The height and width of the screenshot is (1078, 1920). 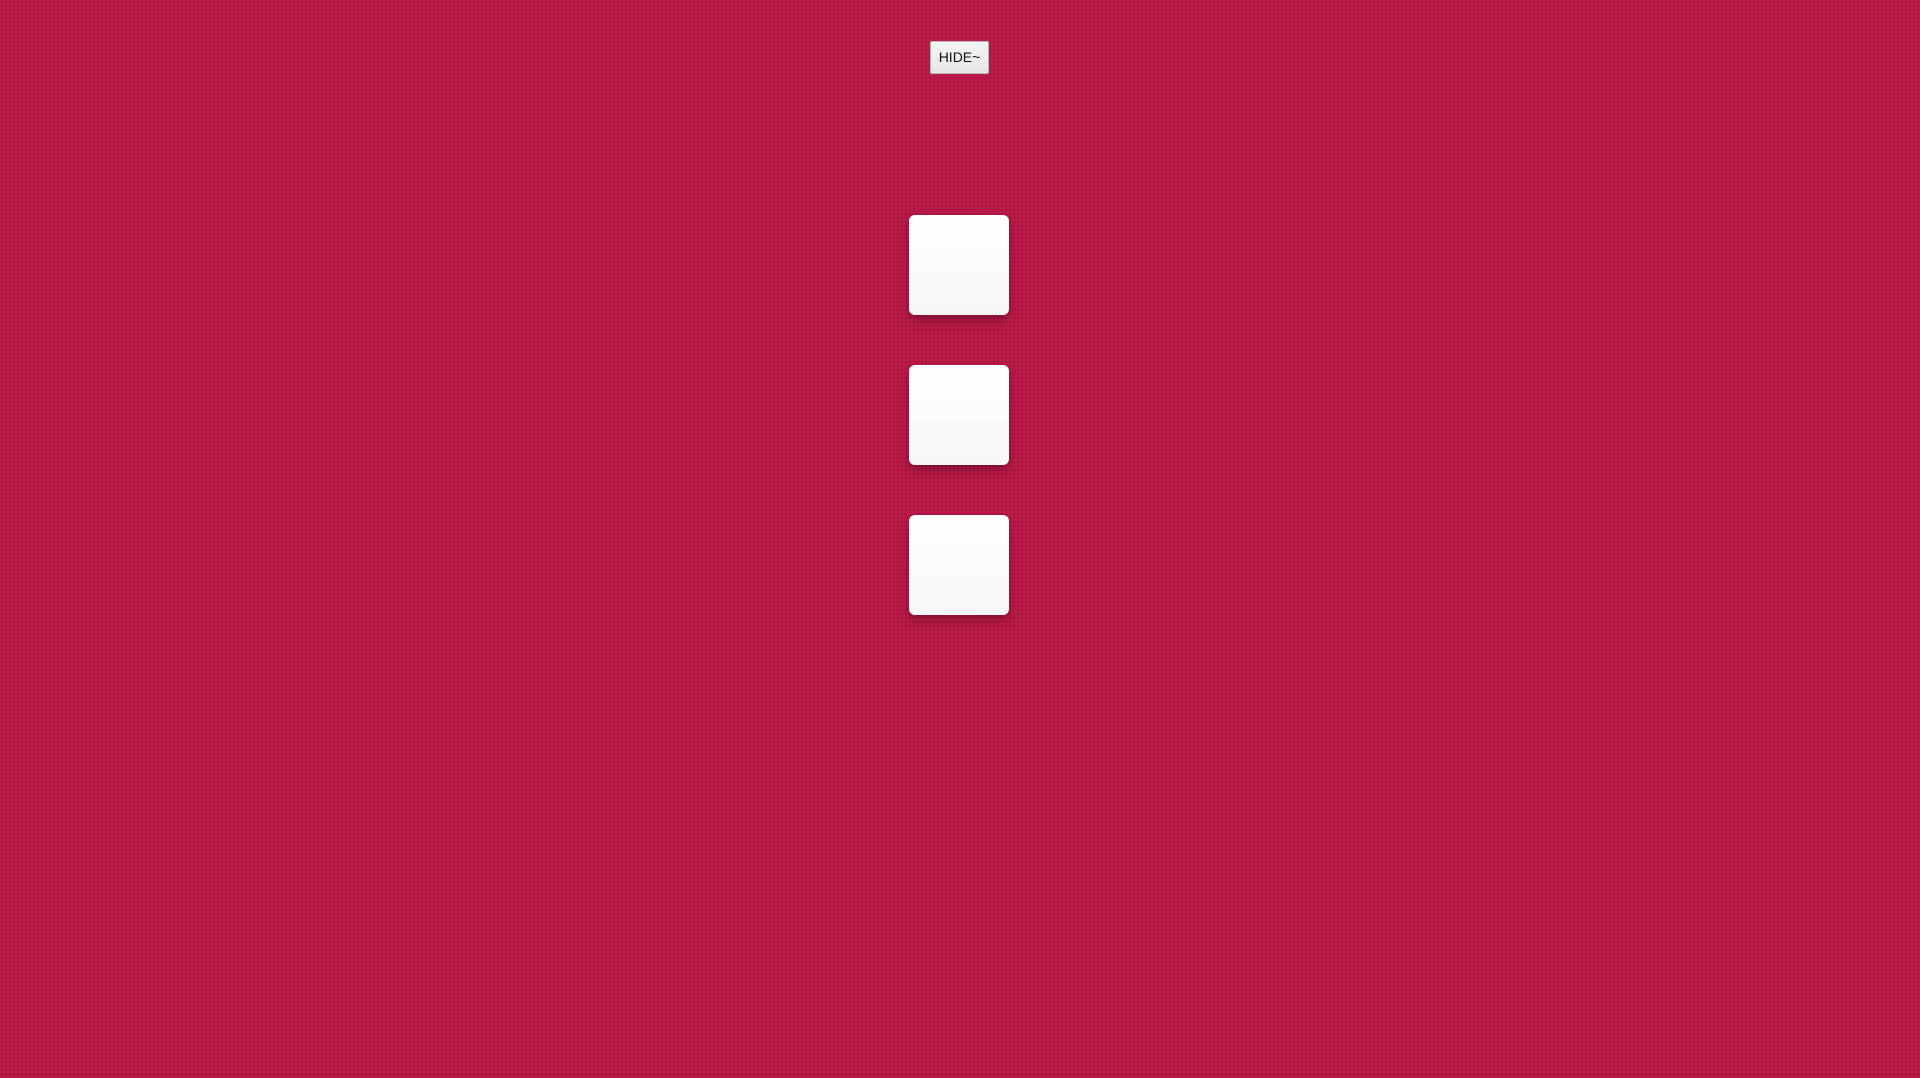 I want to click on hide-button: HIDE~, so click(x=959, y=57).